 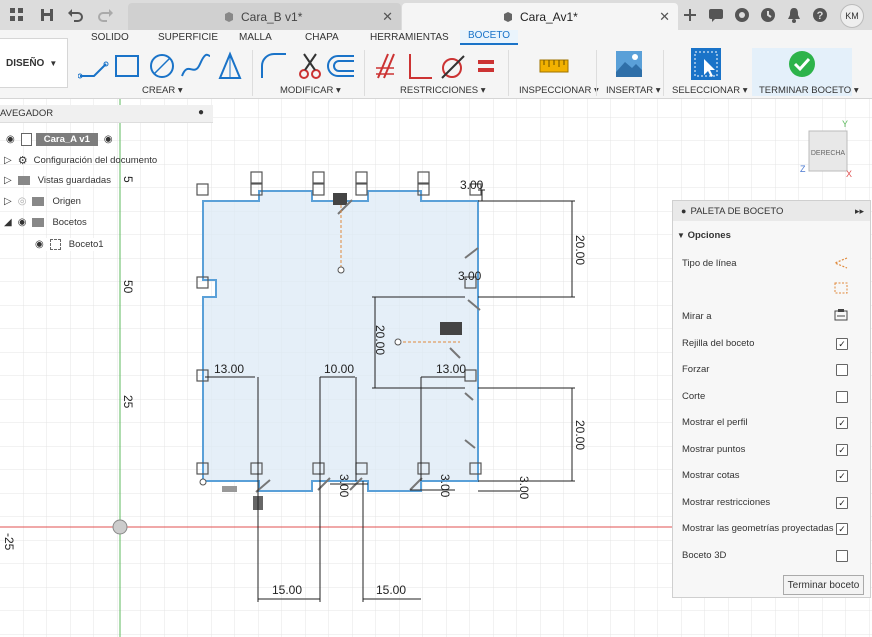 I want to click on browser-item-sketch1: ◉ Boceto1, so click(x=69, y=244).